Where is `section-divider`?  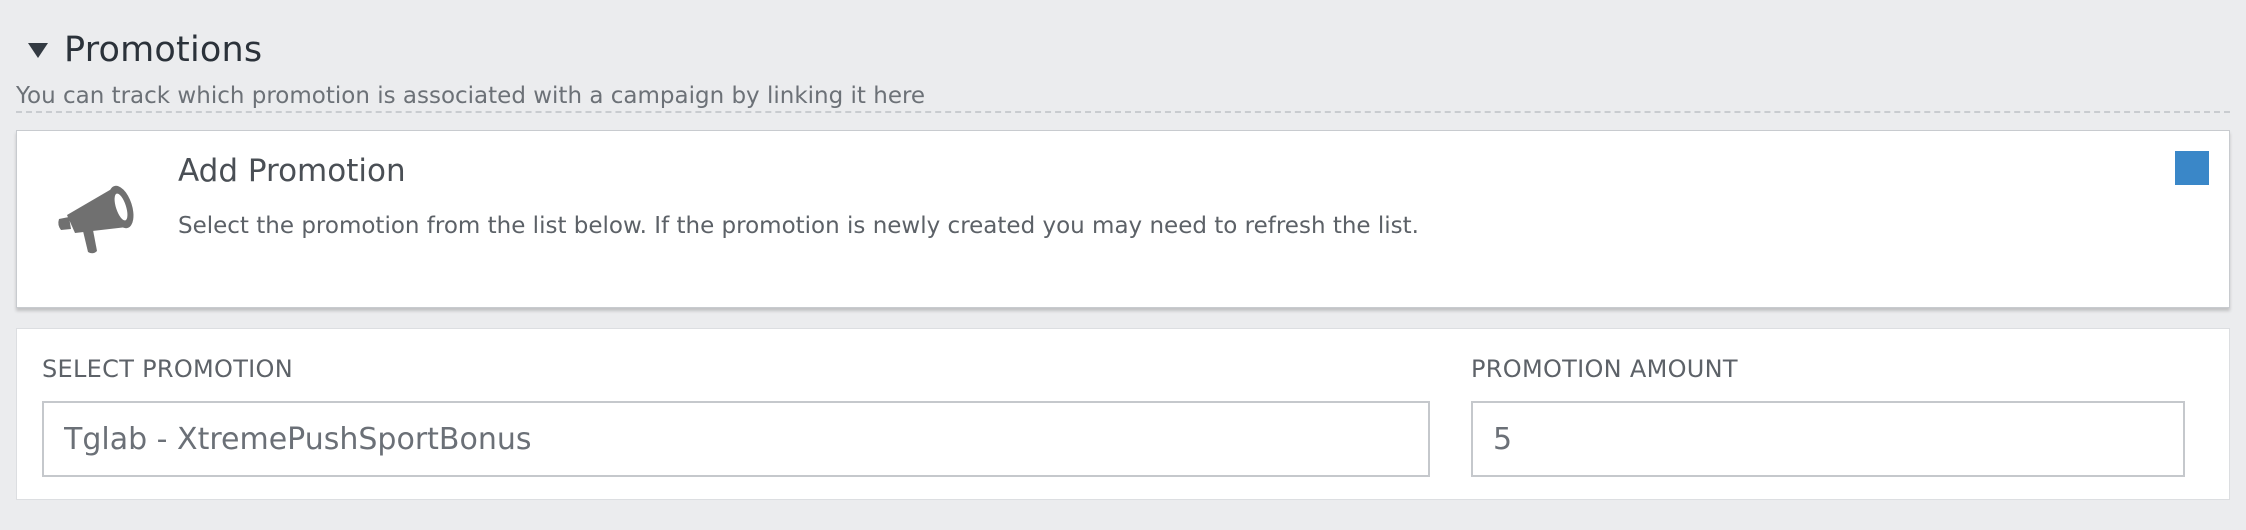
section-divider is located at coordinates (1123, 112).